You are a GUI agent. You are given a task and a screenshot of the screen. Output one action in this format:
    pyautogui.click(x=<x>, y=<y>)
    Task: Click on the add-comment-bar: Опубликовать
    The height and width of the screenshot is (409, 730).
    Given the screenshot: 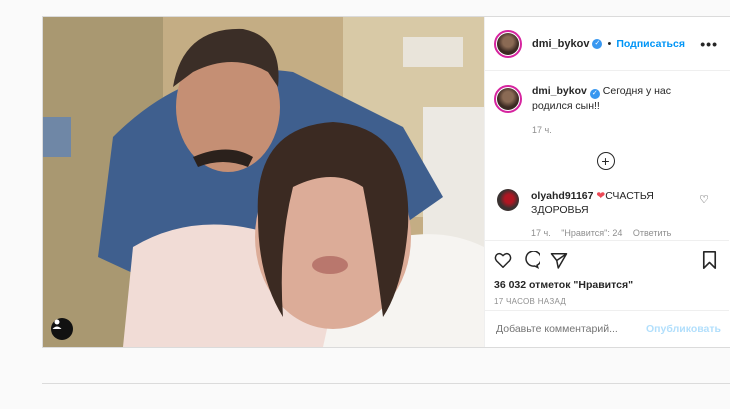 What is the action you would take?
    pyautogui.click(x=607, y=328)
    